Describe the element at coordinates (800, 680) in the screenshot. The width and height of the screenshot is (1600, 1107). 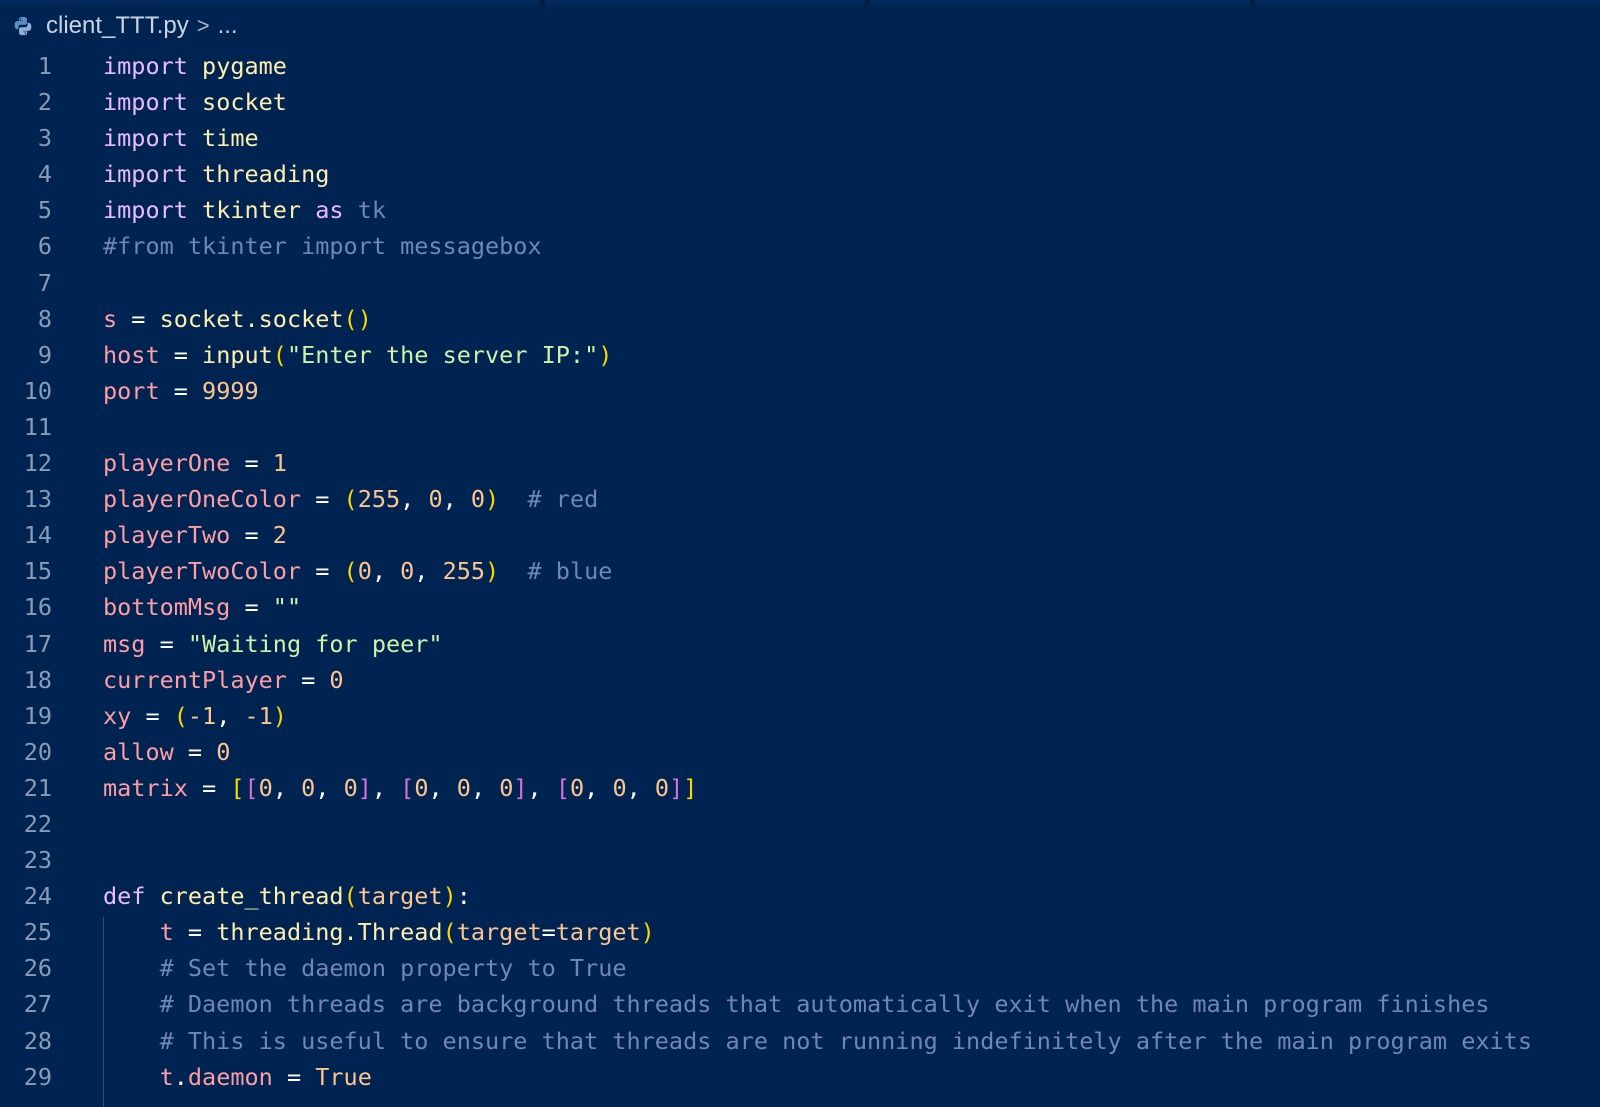
I see `code-line: 18 currentPlayer = 0` at that location.